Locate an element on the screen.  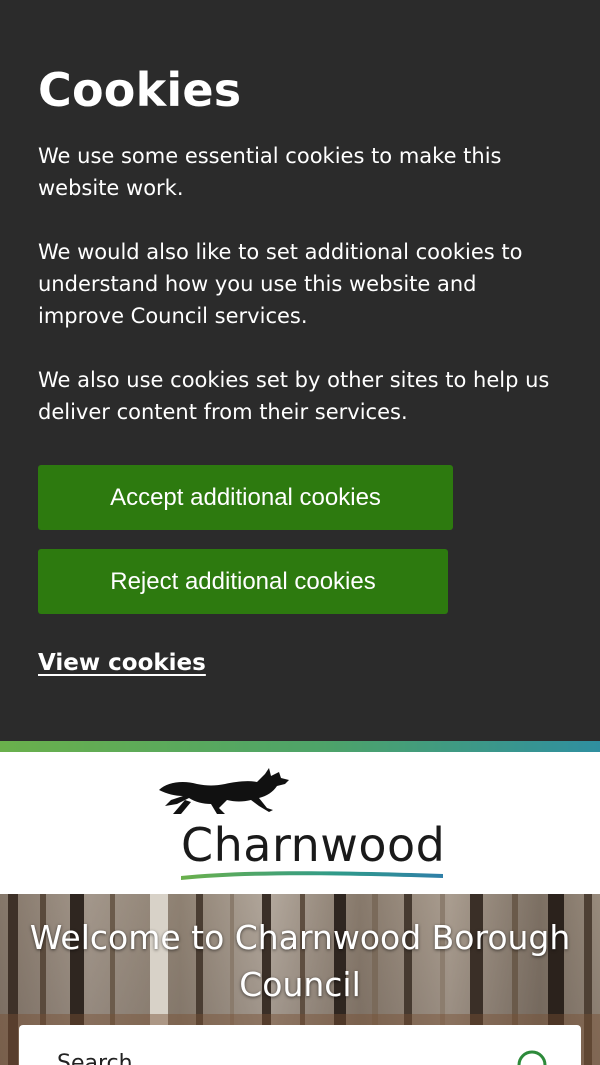
reject-cookies-button: Reject additional cookies is located at coordinates (243, 581).